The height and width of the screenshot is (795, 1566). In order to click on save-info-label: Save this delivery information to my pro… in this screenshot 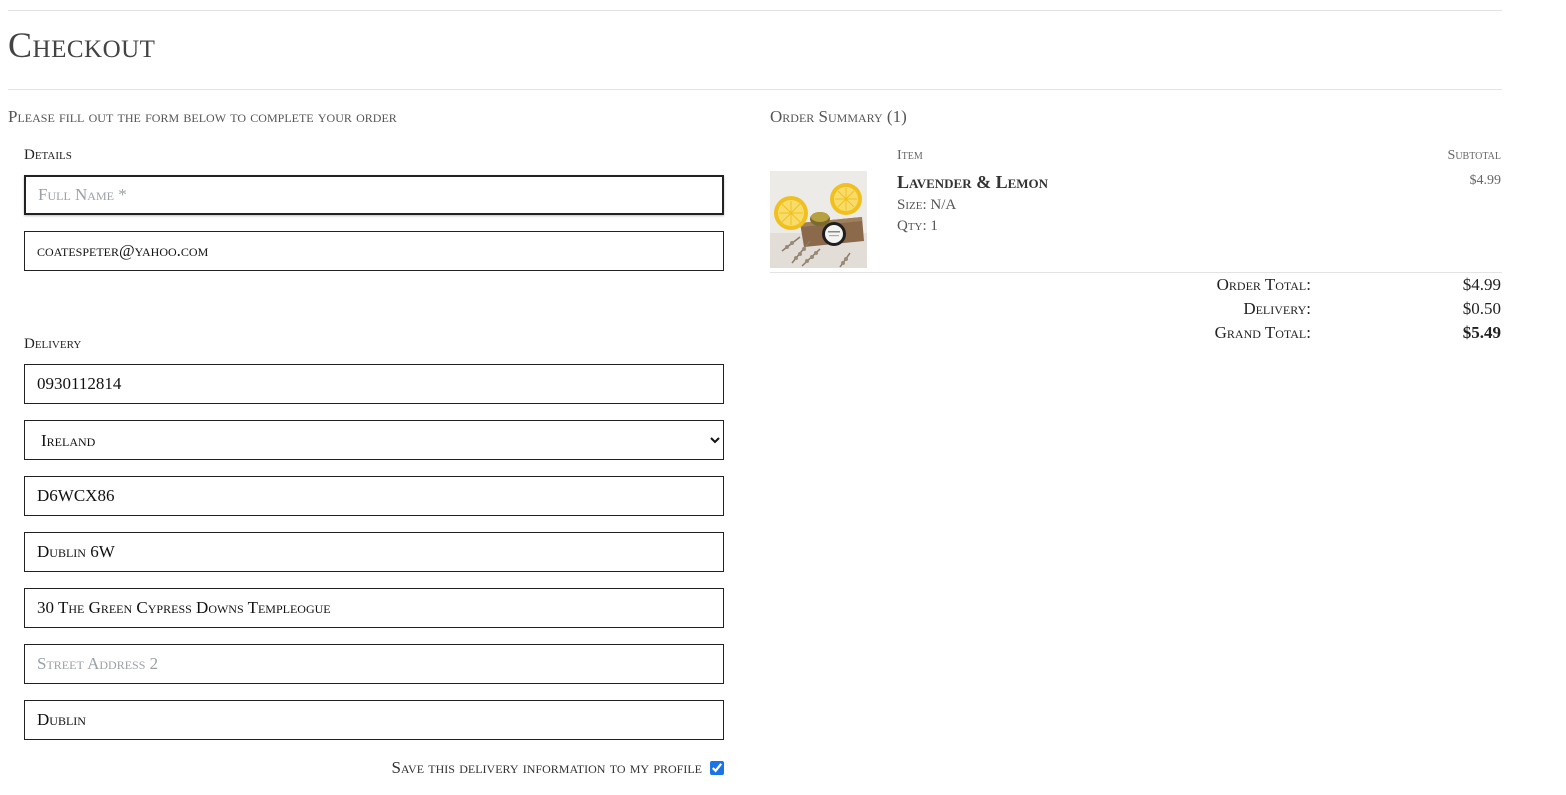, I will do `click(546, 768)`.